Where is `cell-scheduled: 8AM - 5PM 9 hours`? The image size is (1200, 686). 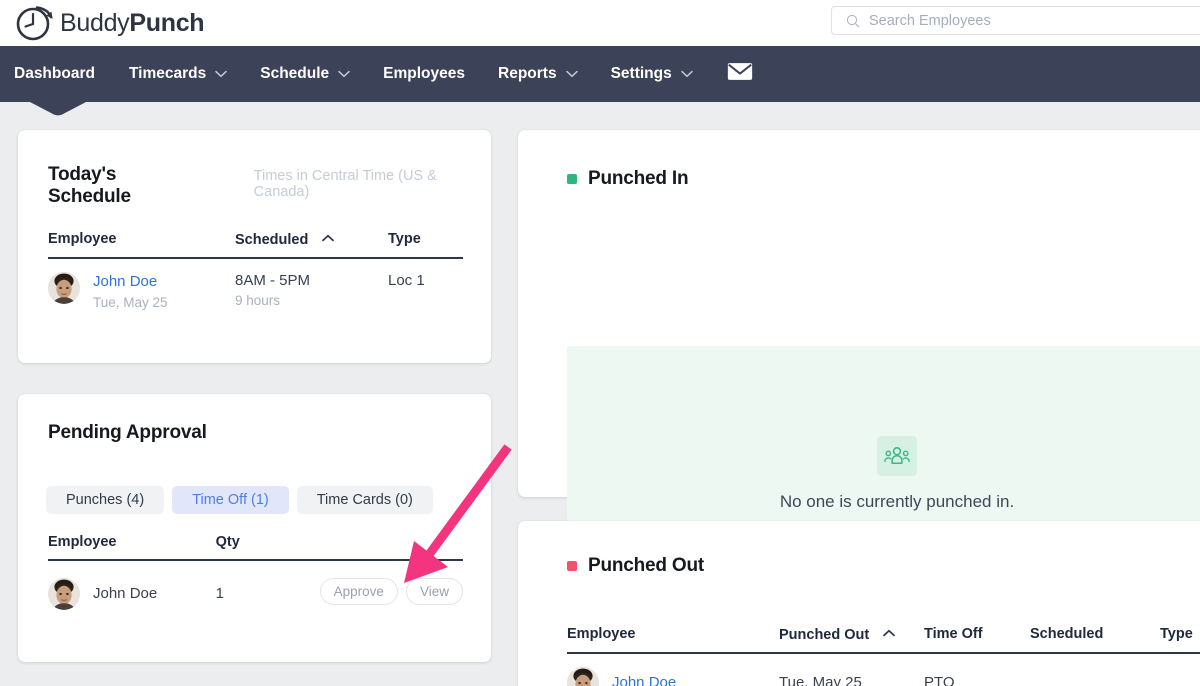 cell-scheduled: 8AM - 5PM 9 hours is located at coordinates (311, 285).